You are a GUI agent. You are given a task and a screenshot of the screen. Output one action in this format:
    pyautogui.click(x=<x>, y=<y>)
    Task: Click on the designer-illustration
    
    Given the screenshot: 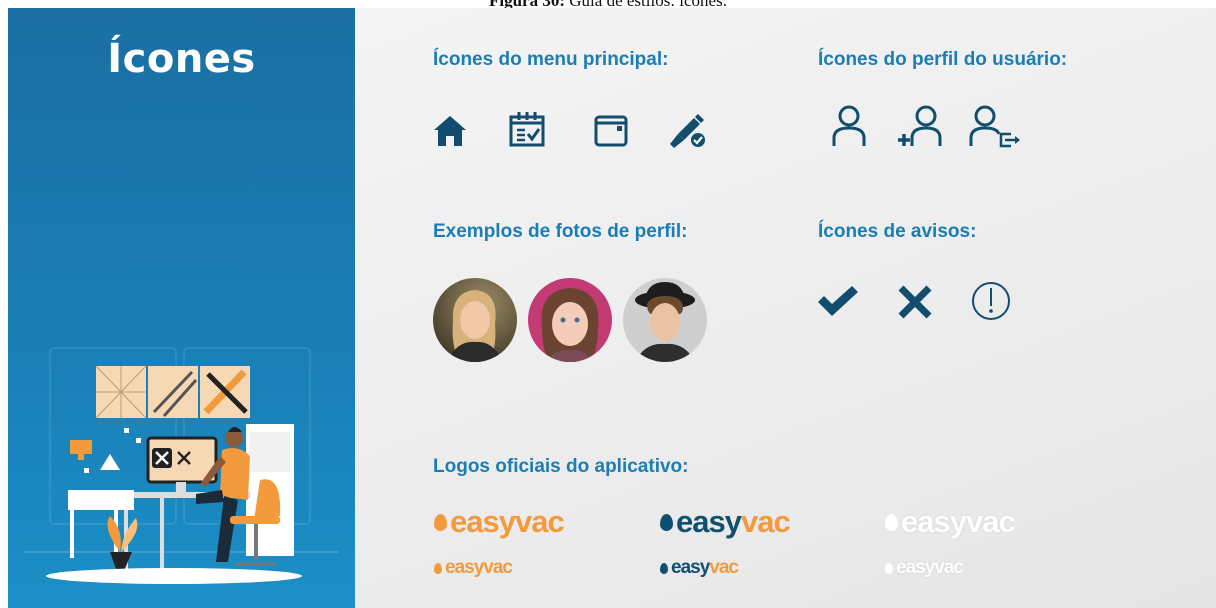 What is the action you would take?
    pyautogui.click(x=181, y=465)
    